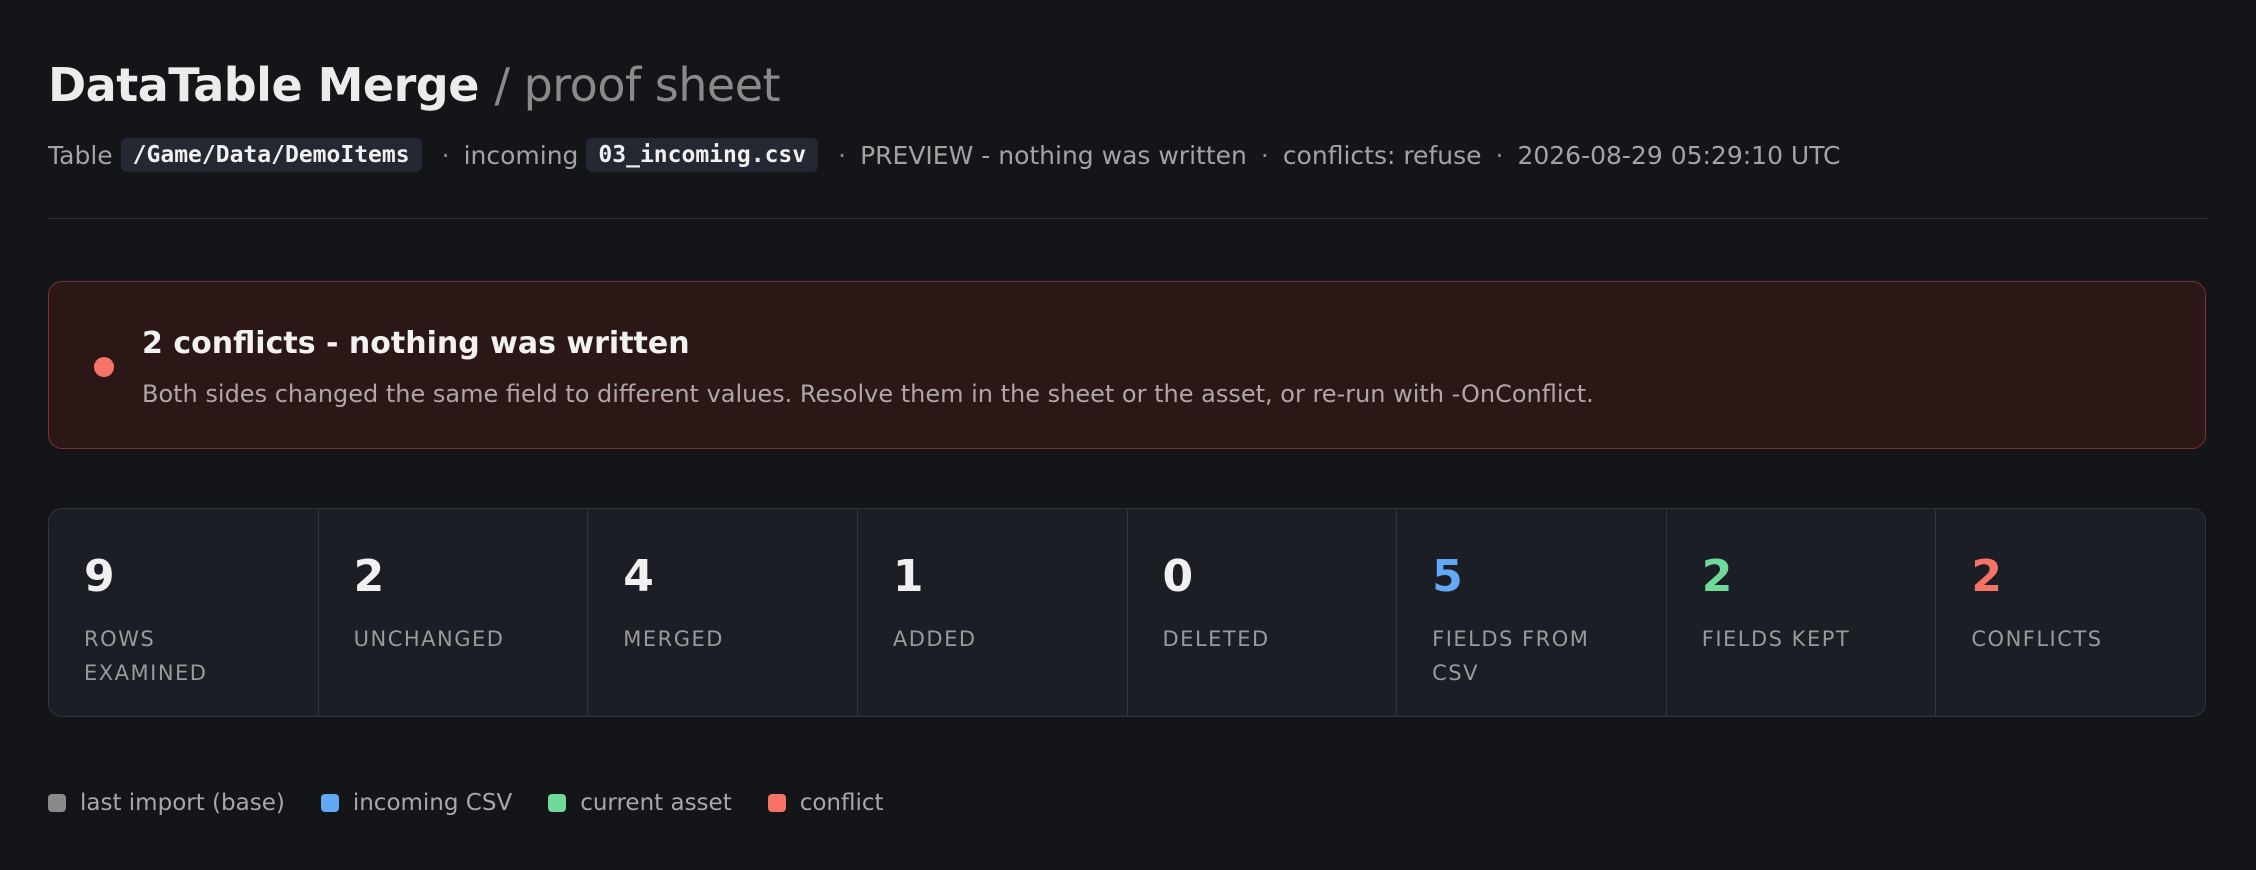 The image size is (2256, 870). What do you see at coordinates (1382, 155) in the screenshot?
I see `conflicts-mode: conflicts: refuse` at bounding box center [1382, 155].